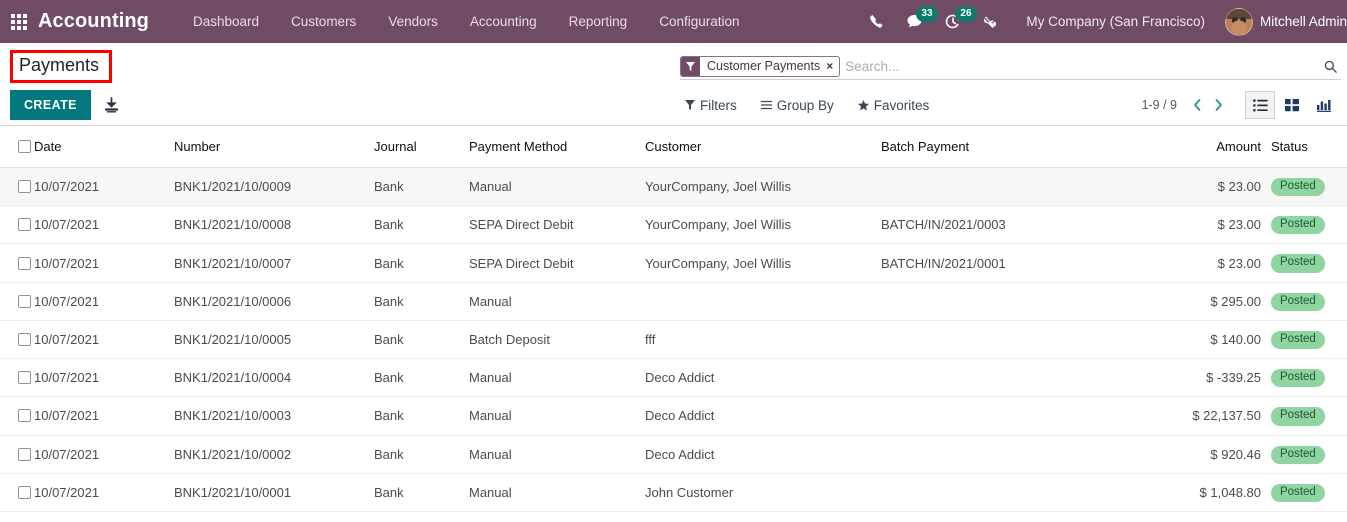 This screenshot has width=1347, height=522. What do you see at coordinates (413, 21) in the screenshot?
I see `menu-item-vendors: Vendors` at bounding box center [413, 21].